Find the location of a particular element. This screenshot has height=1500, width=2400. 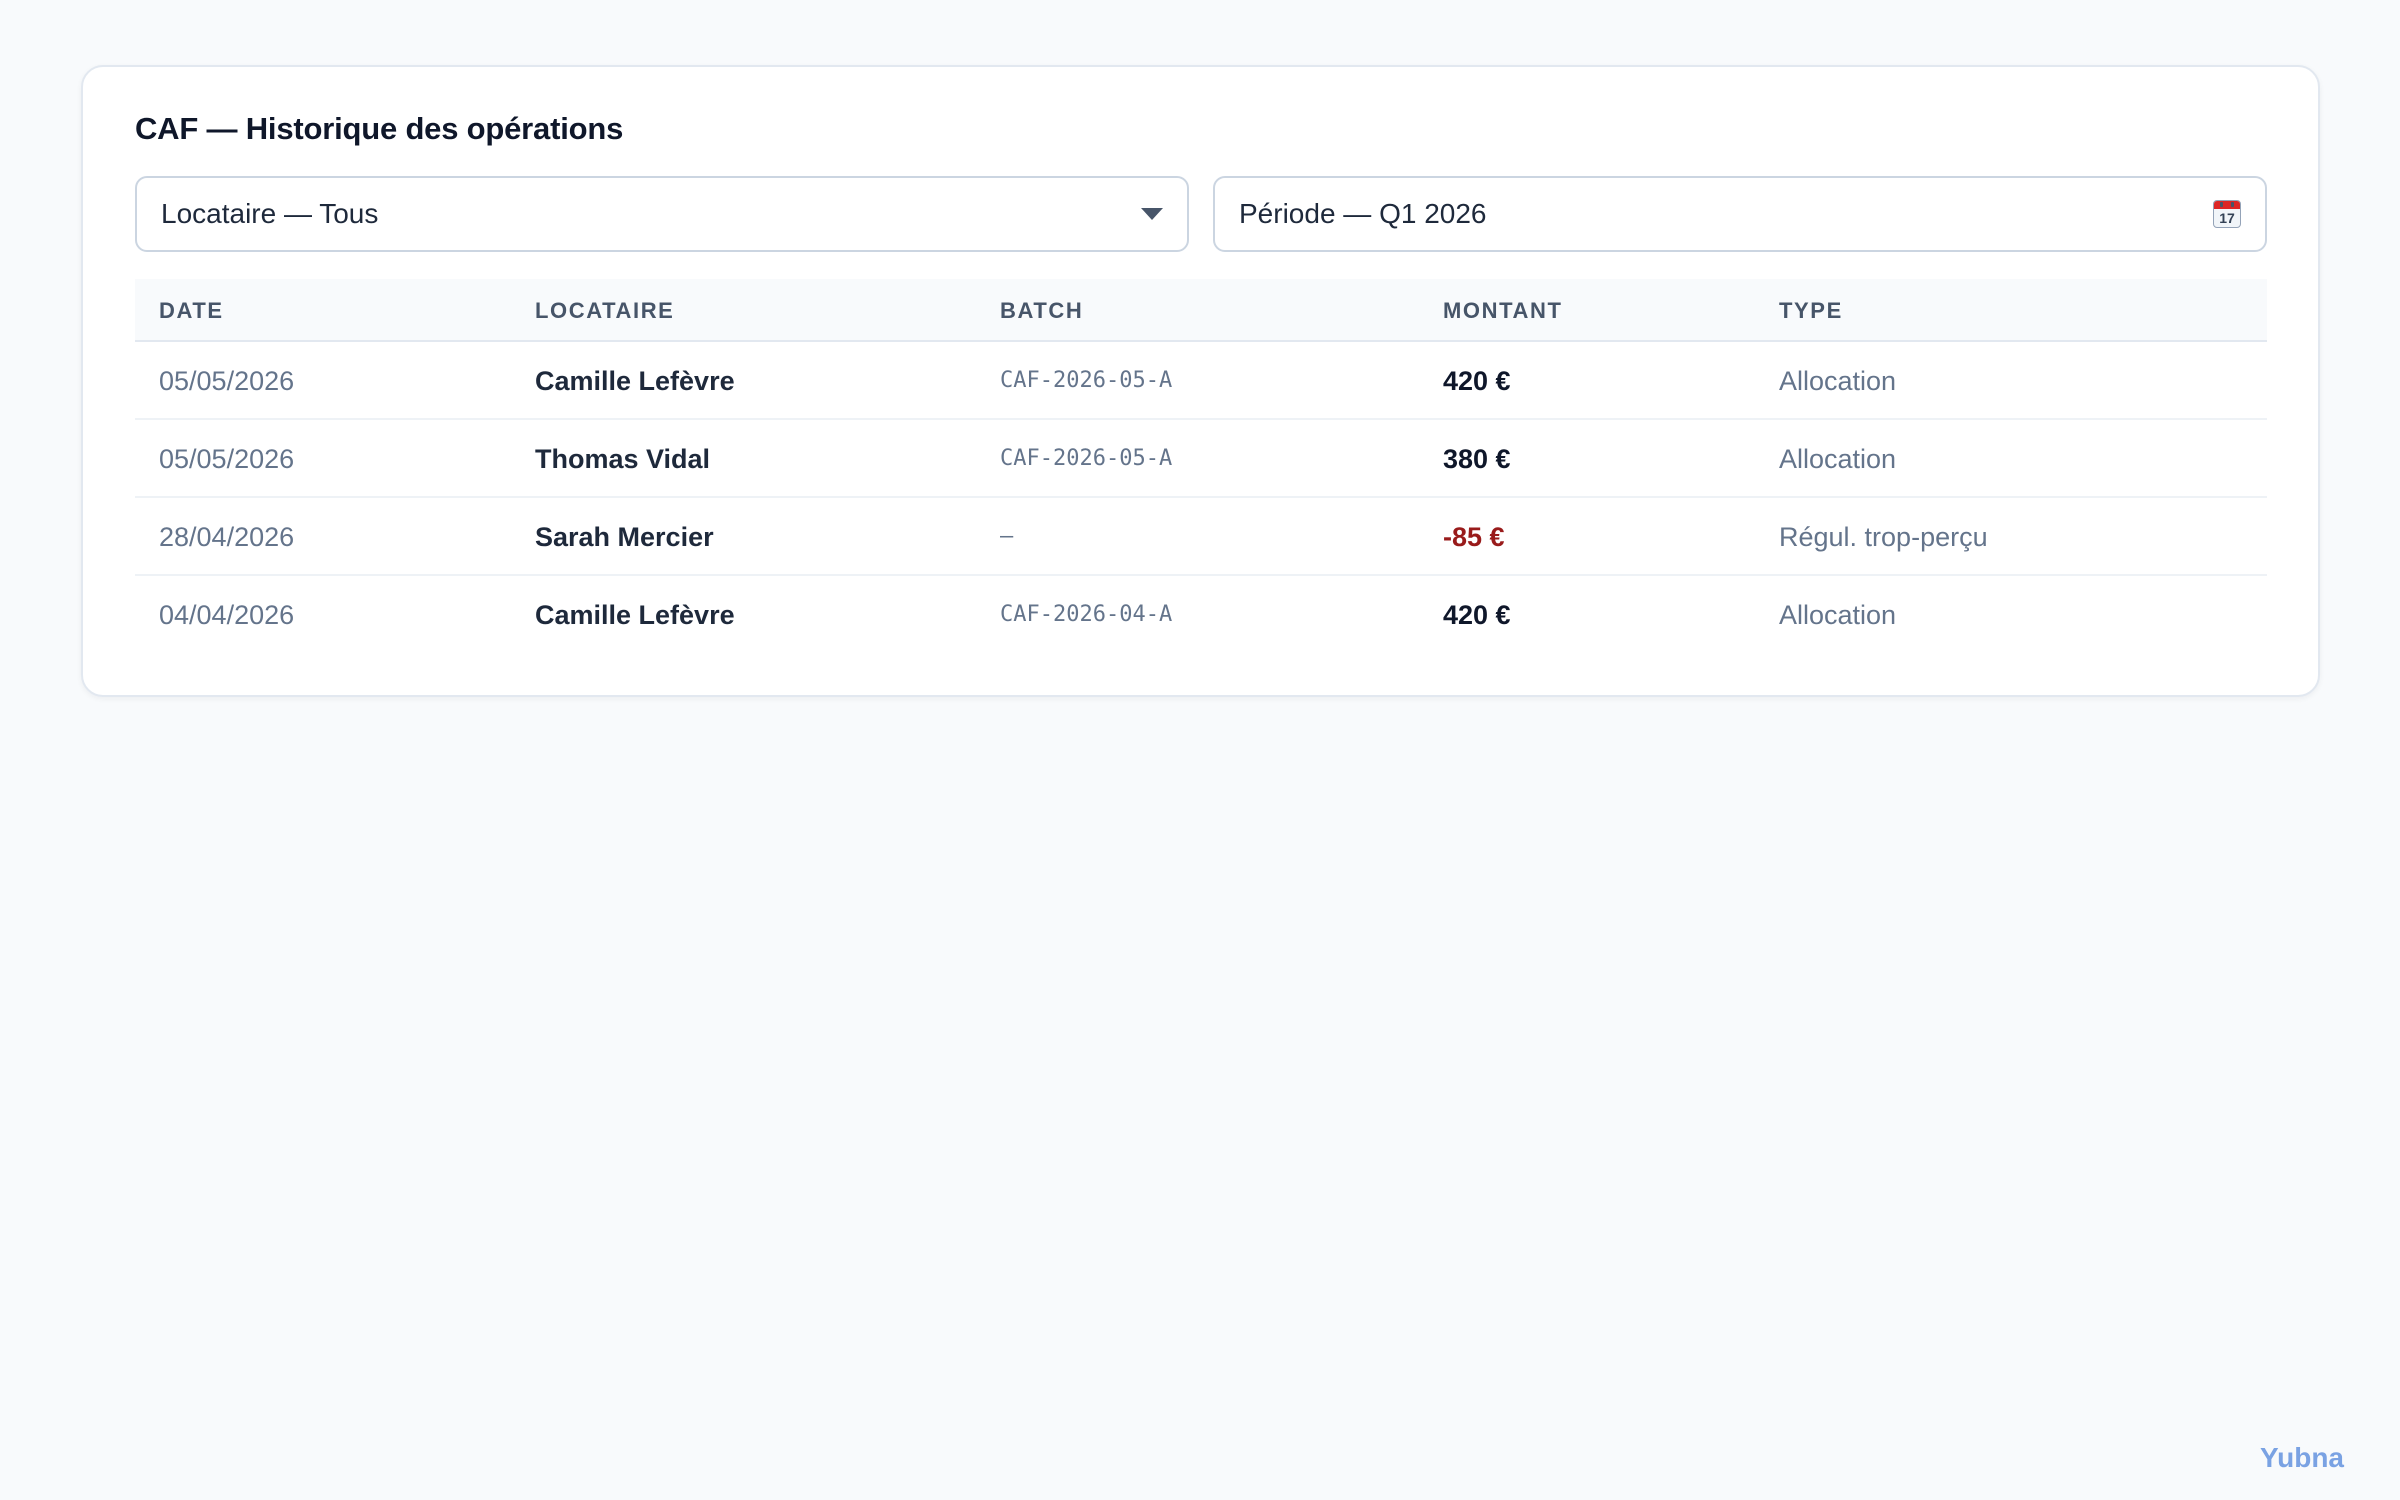

cell-amount: 380 € is located at coordinates (1477, 459).